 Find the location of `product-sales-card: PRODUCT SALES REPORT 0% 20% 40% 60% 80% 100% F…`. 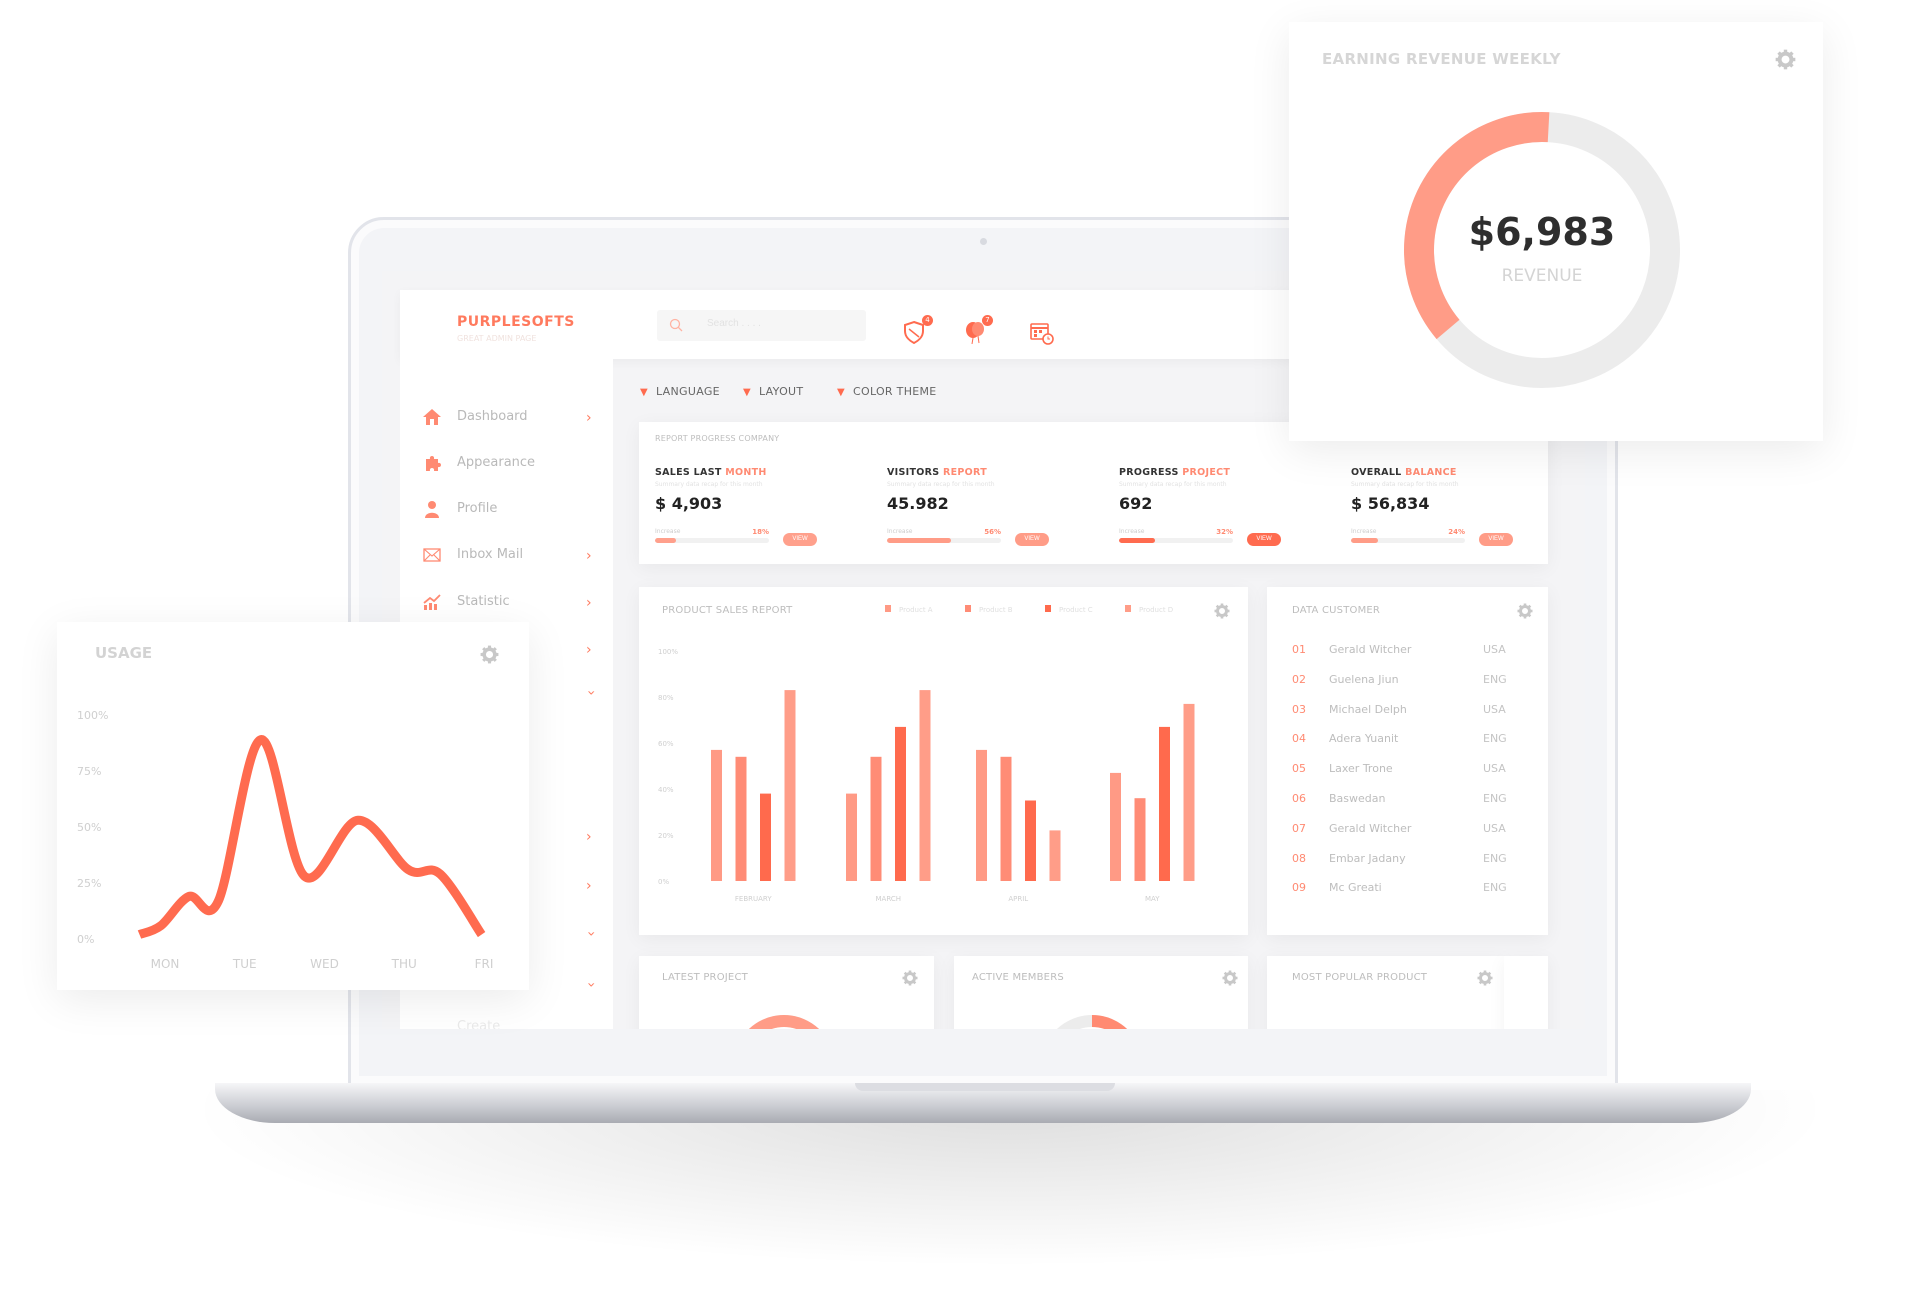

product-sales-card: PRODUCT SALES REPORT 0% 20% 40% 60% 80% 100% F… is located at coordinates (943, 761).